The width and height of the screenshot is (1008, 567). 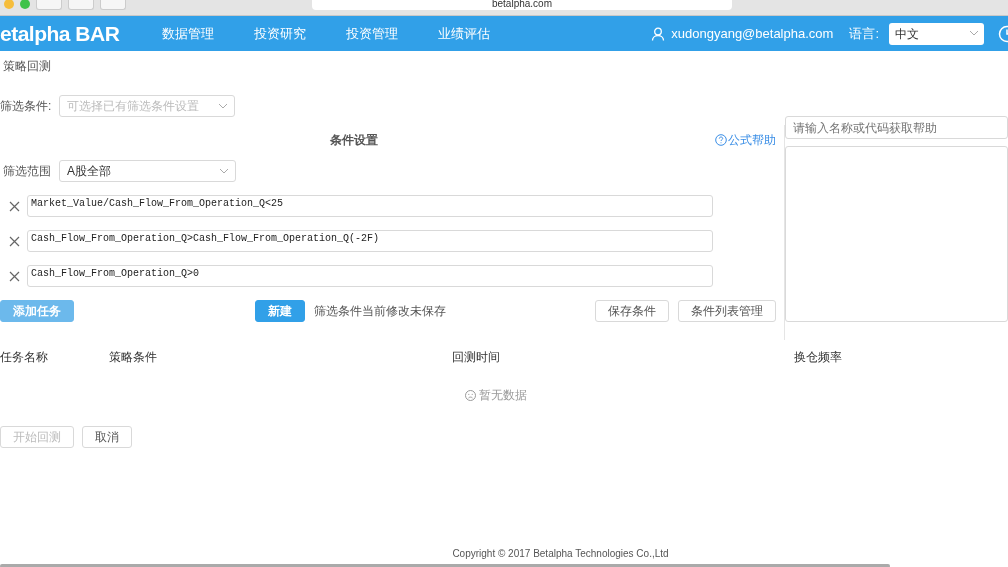 What do you see at coordinates (107, 437) in the screenshot?
I see `cancel-button: 取消` at bounding box center [107, 437].